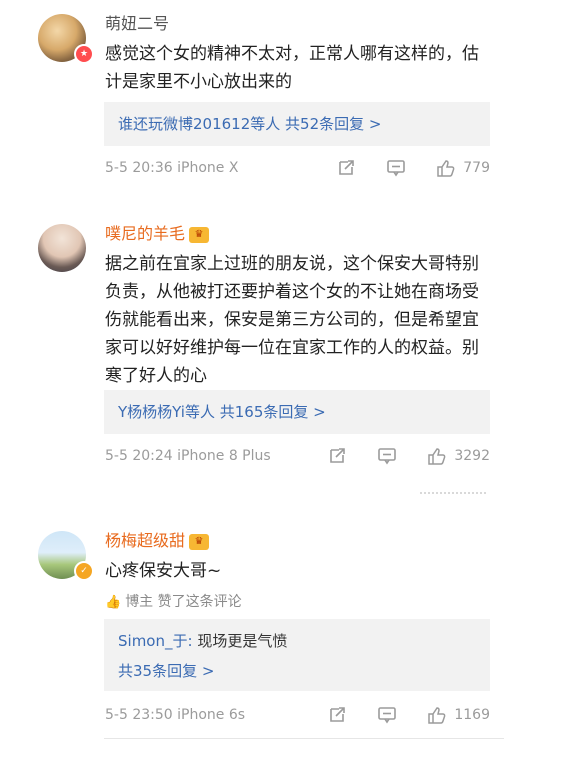 Image resolution: width=584 pixels, height=757 pixels. Describe the element at coordinates (137, 24) in the screenshot. I see `comment-username: 萌妞二号` at that location.